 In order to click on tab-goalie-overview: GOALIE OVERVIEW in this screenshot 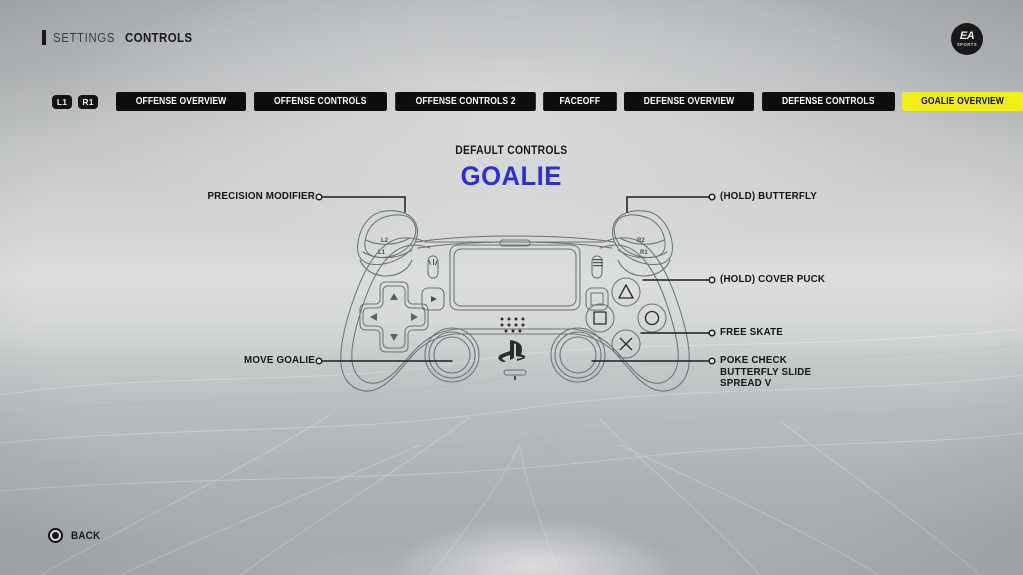, I will do `click(962, 101)`.